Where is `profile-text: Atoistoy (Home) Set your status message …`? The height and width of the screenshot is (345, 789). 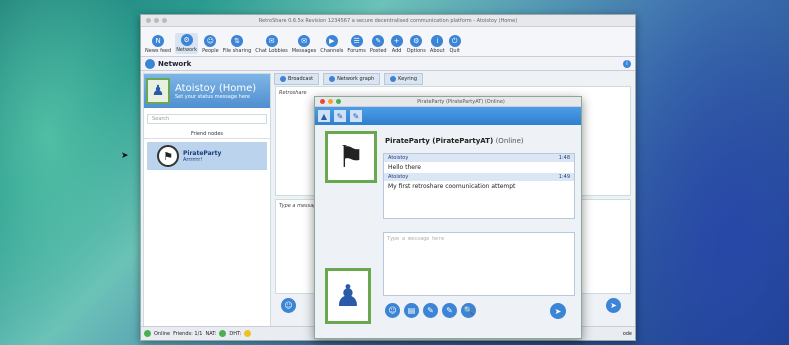 profile-text: Atoistoy (Home) Set your status message … is located at coordinates (213, 91).